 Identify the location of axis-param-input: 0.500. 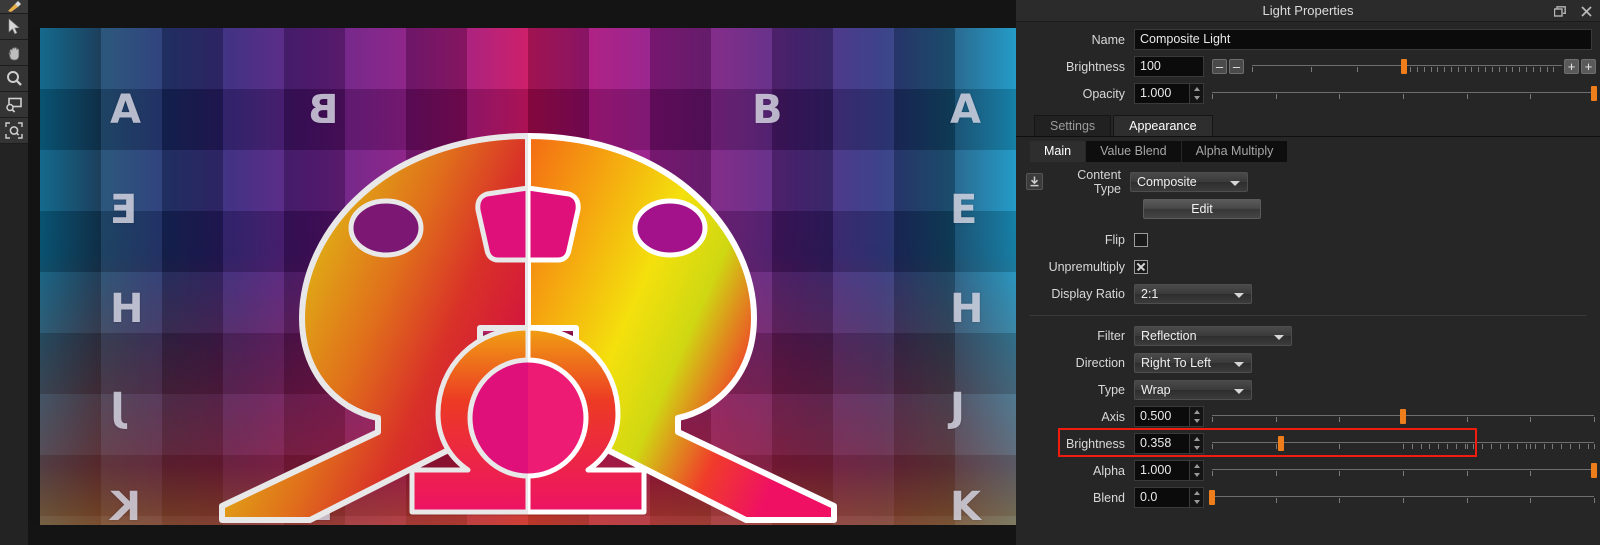
(1162, 416).